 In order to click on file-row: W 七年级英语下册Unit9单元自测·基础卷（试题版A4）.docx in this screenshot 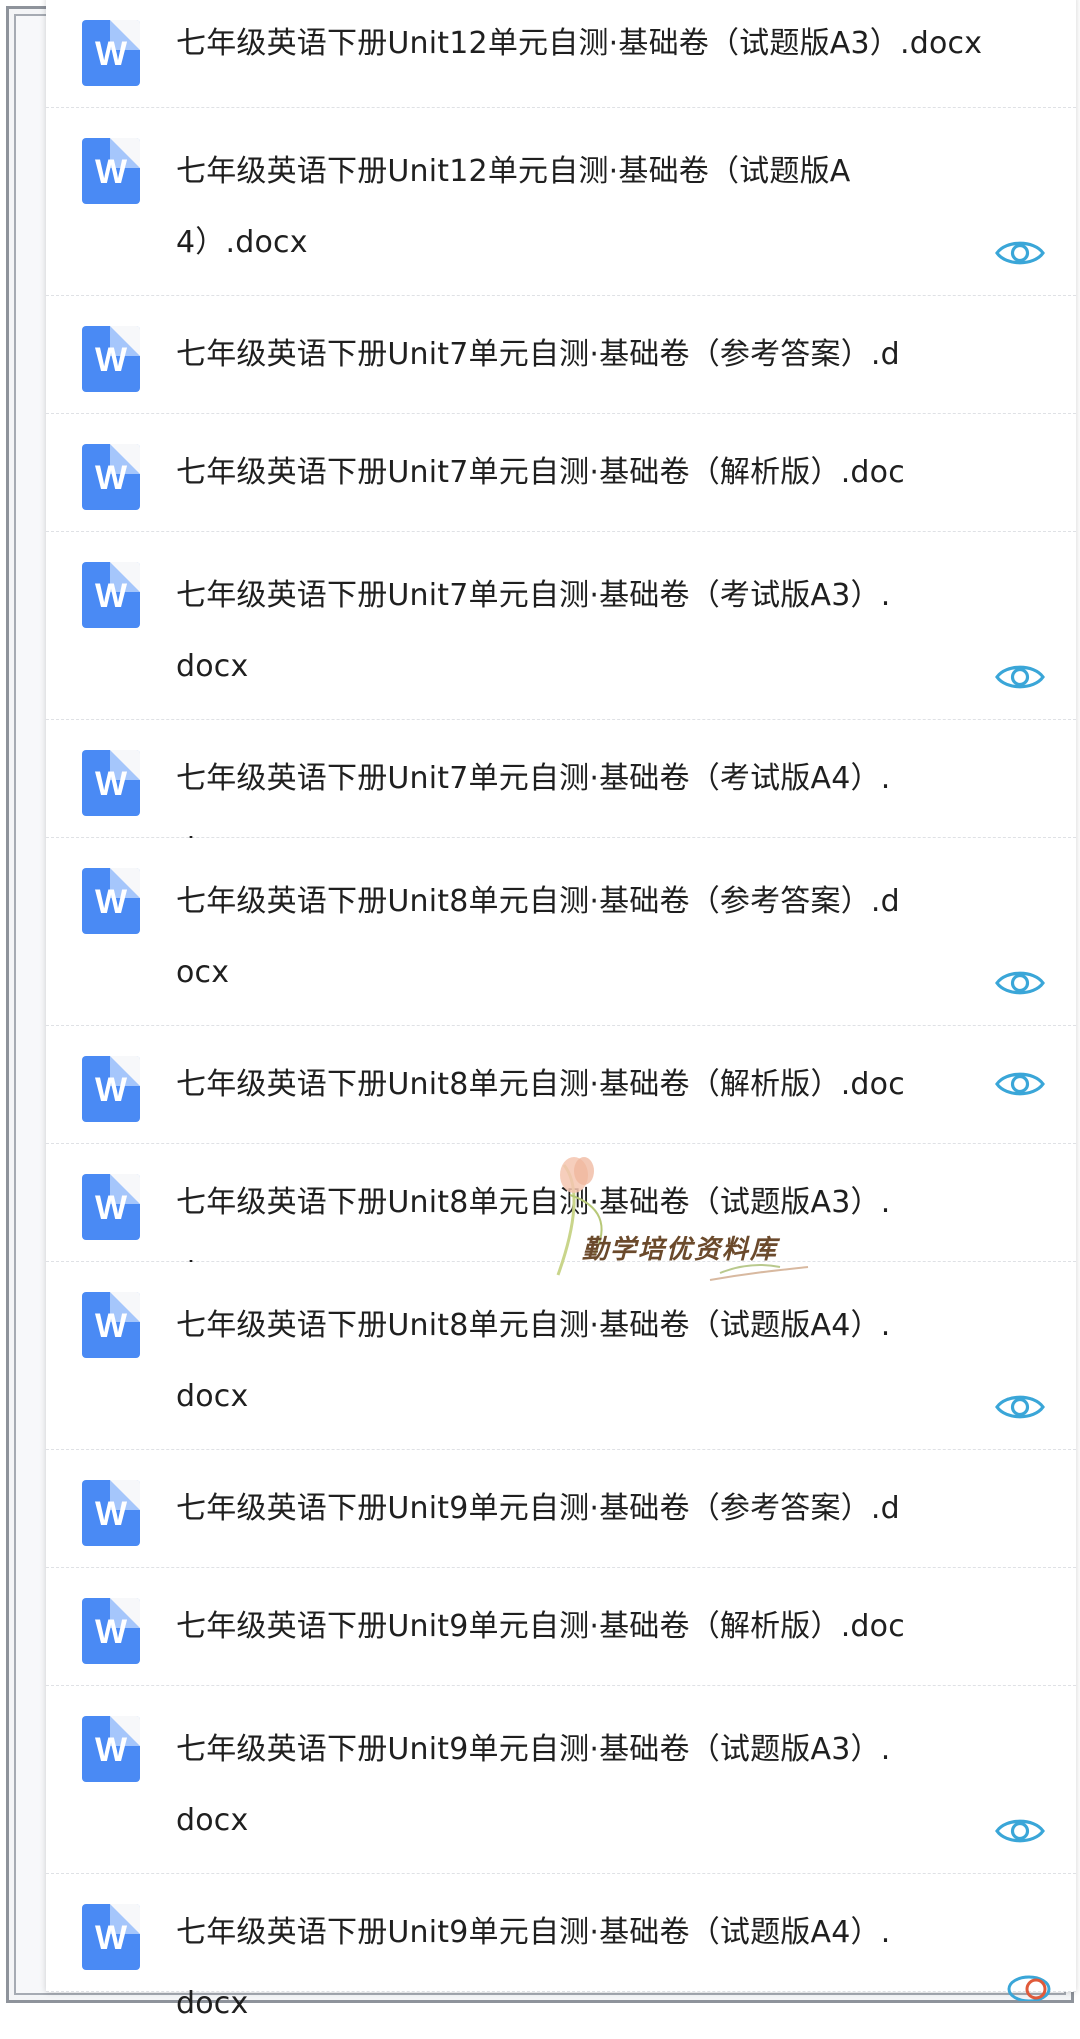, I will do `click(561, 1947)`.